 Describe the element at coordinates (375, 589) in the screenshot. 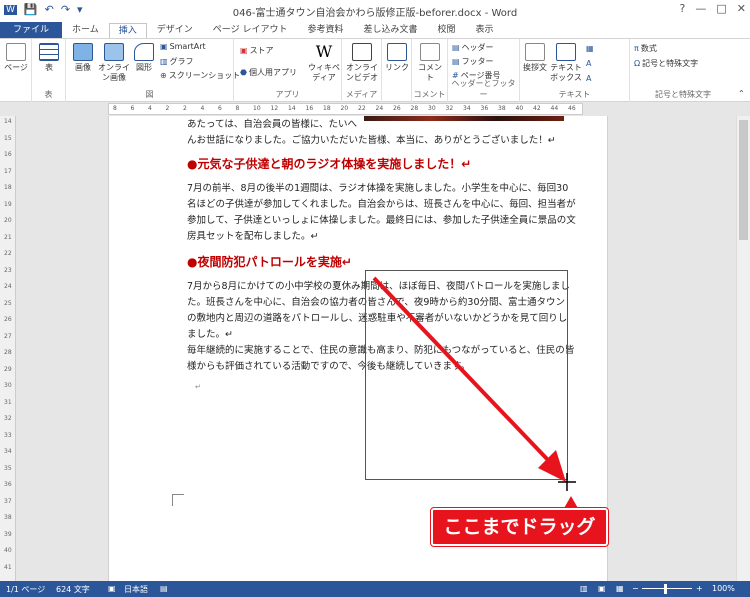

I see `status-bar: 1/1 ページ 624 文字 ▣ 日本語 ▤ ▥ ▣ ▦ − + 100%` at that location.